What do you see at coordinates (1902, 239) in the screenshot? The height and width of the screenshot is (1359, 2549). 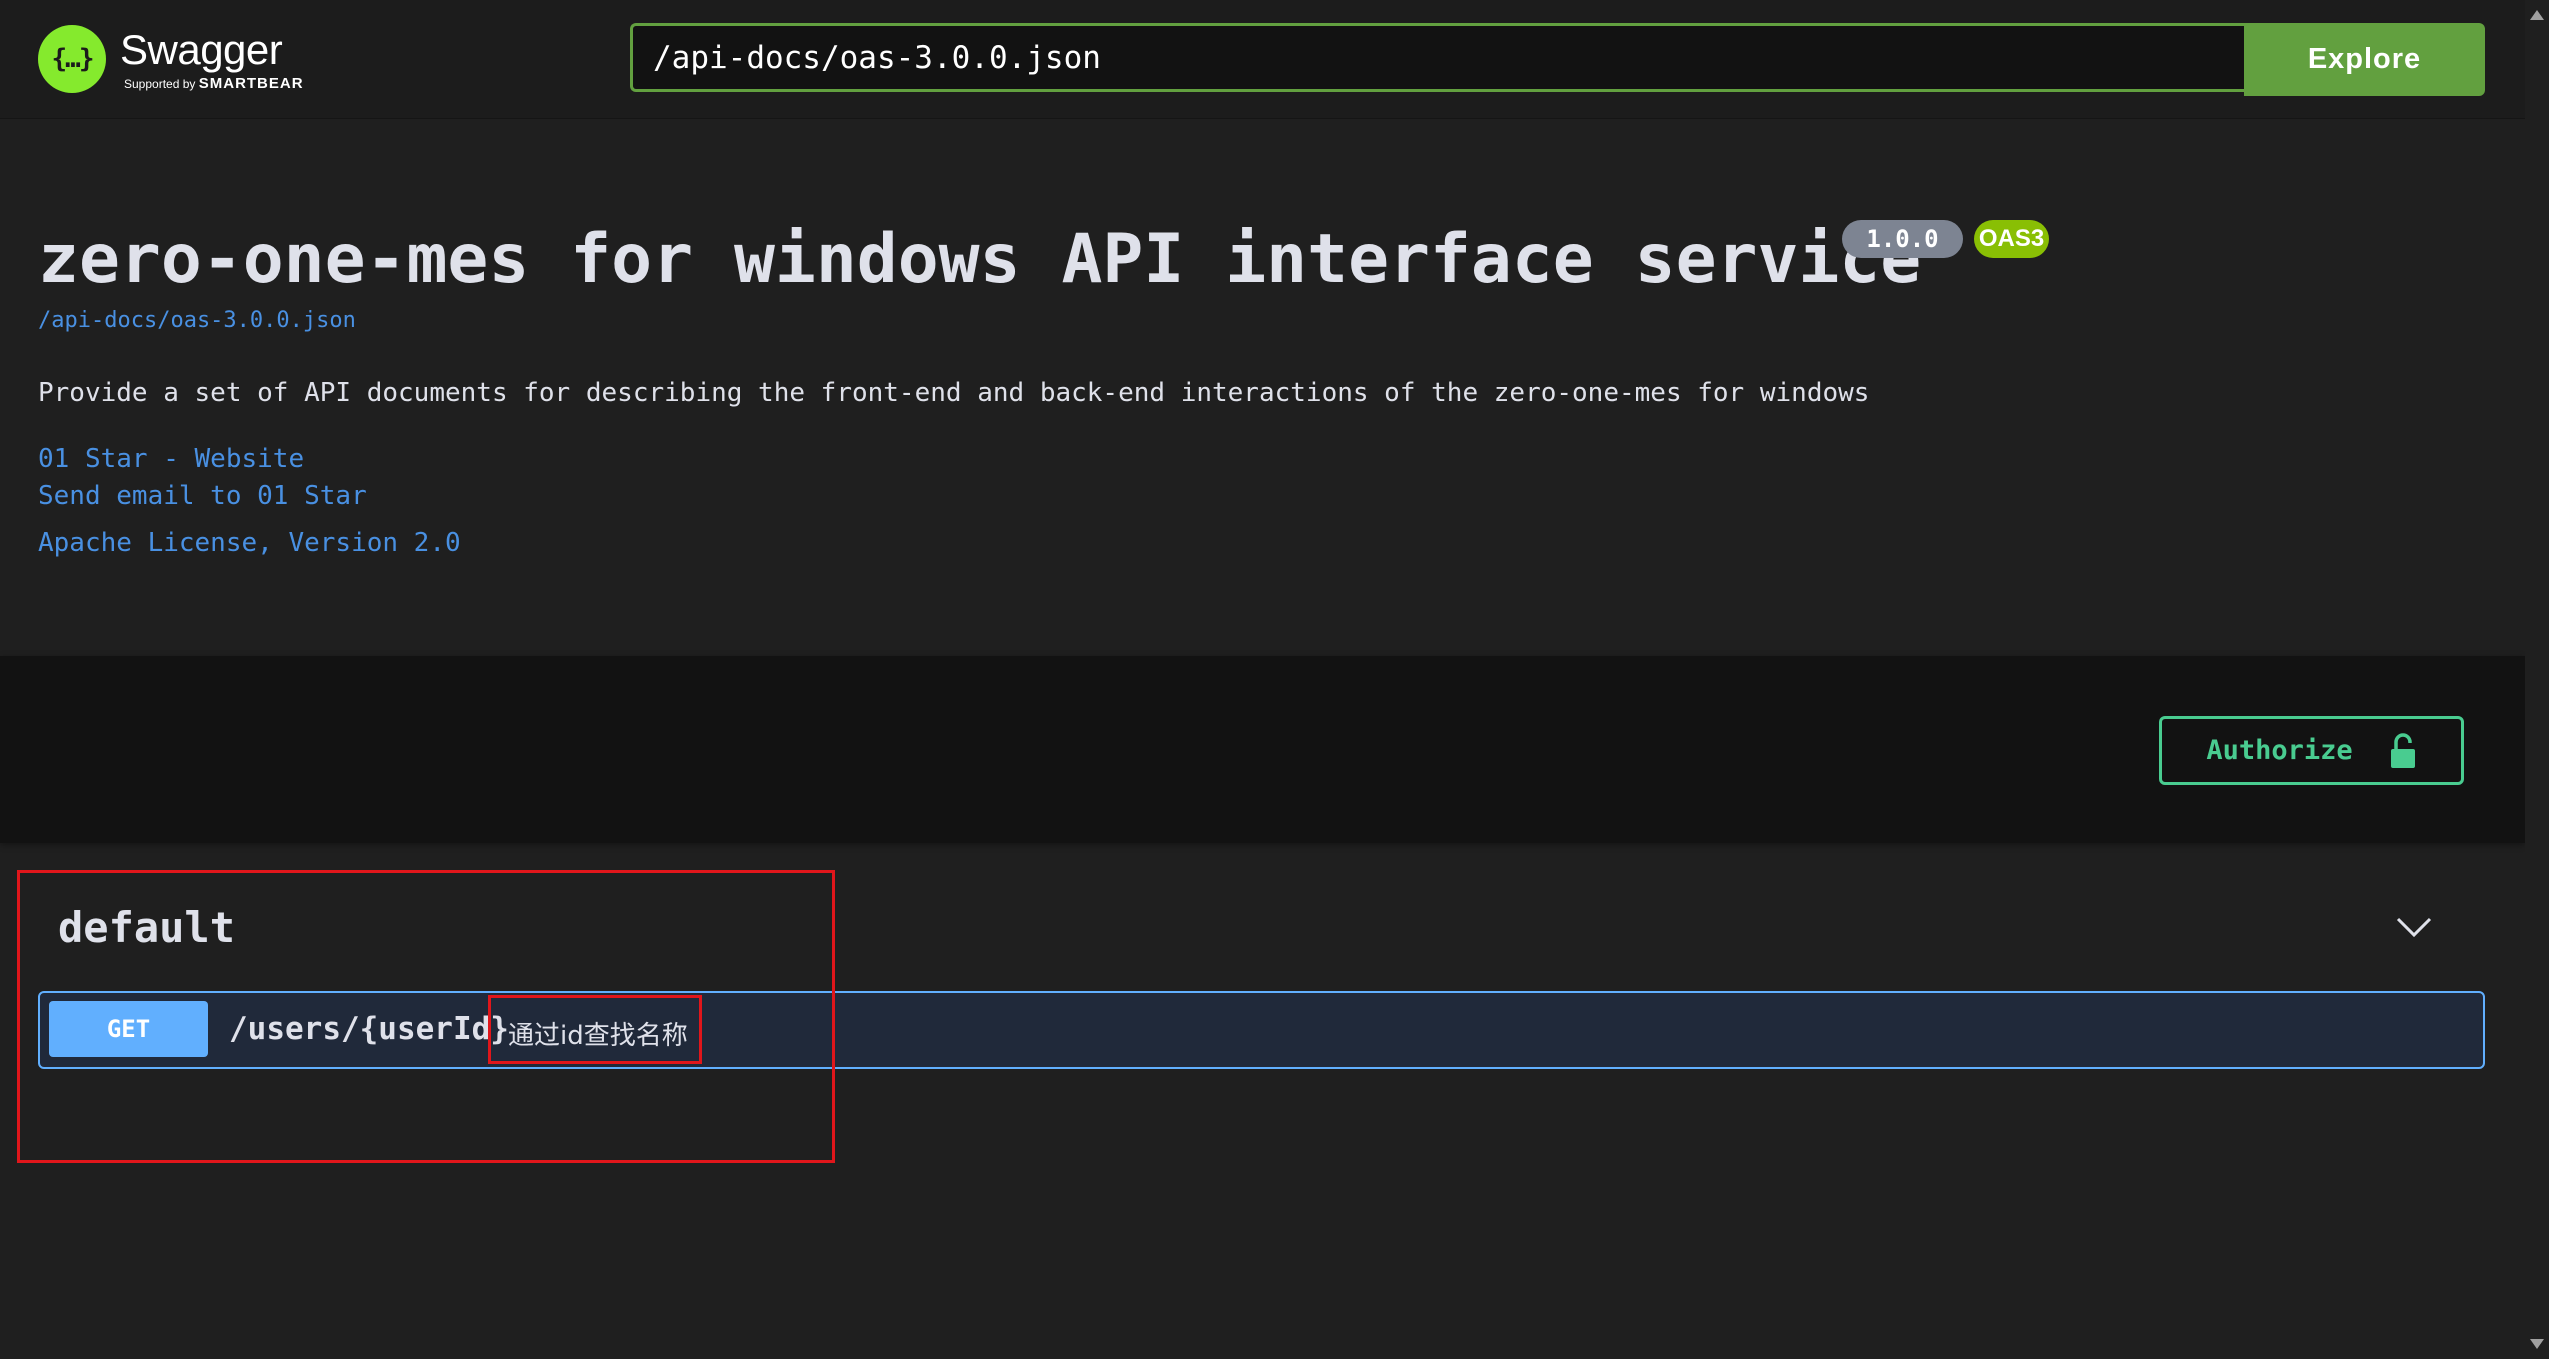 I see `version-badge: 1.0.0` at bounding box center [1902, 239].